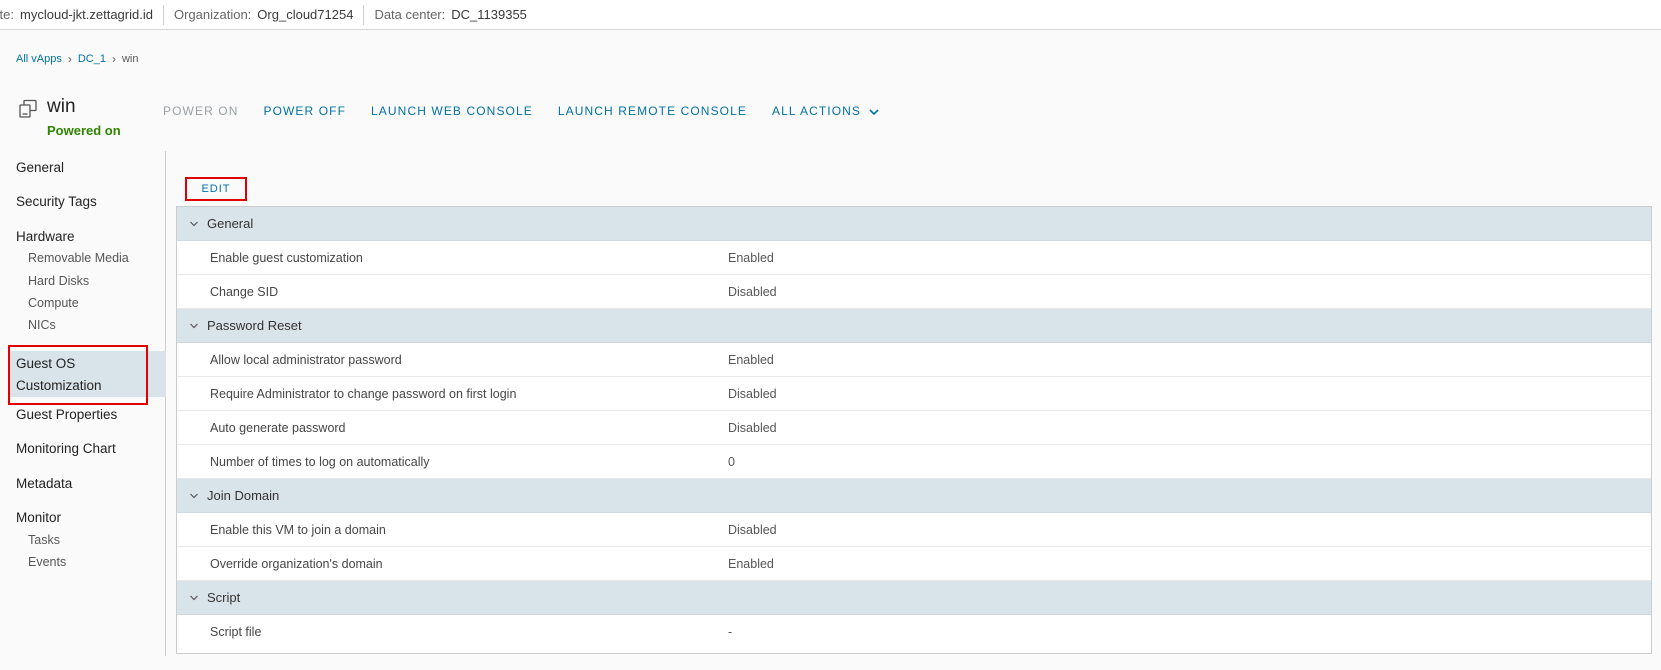 The height and width of the screenshot is (670, 1661). I want to click on breadcrumb-all-vapps: All vApps, so click(39, 59).